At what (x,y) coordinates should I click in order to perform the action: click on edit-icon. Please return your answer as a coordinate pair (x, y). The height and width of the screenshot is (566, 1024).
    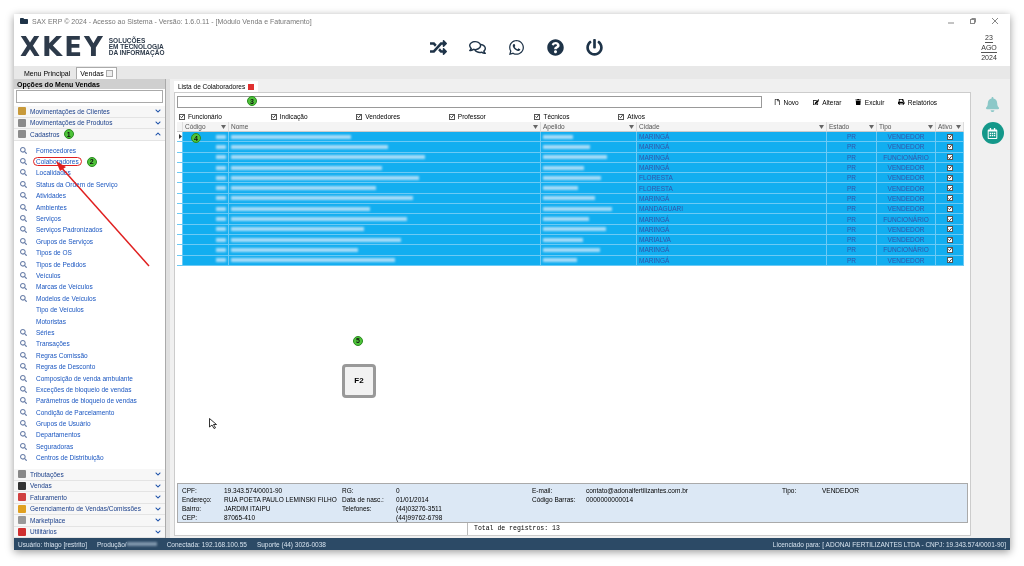
    Looking at the image, I should click on (816, 102).